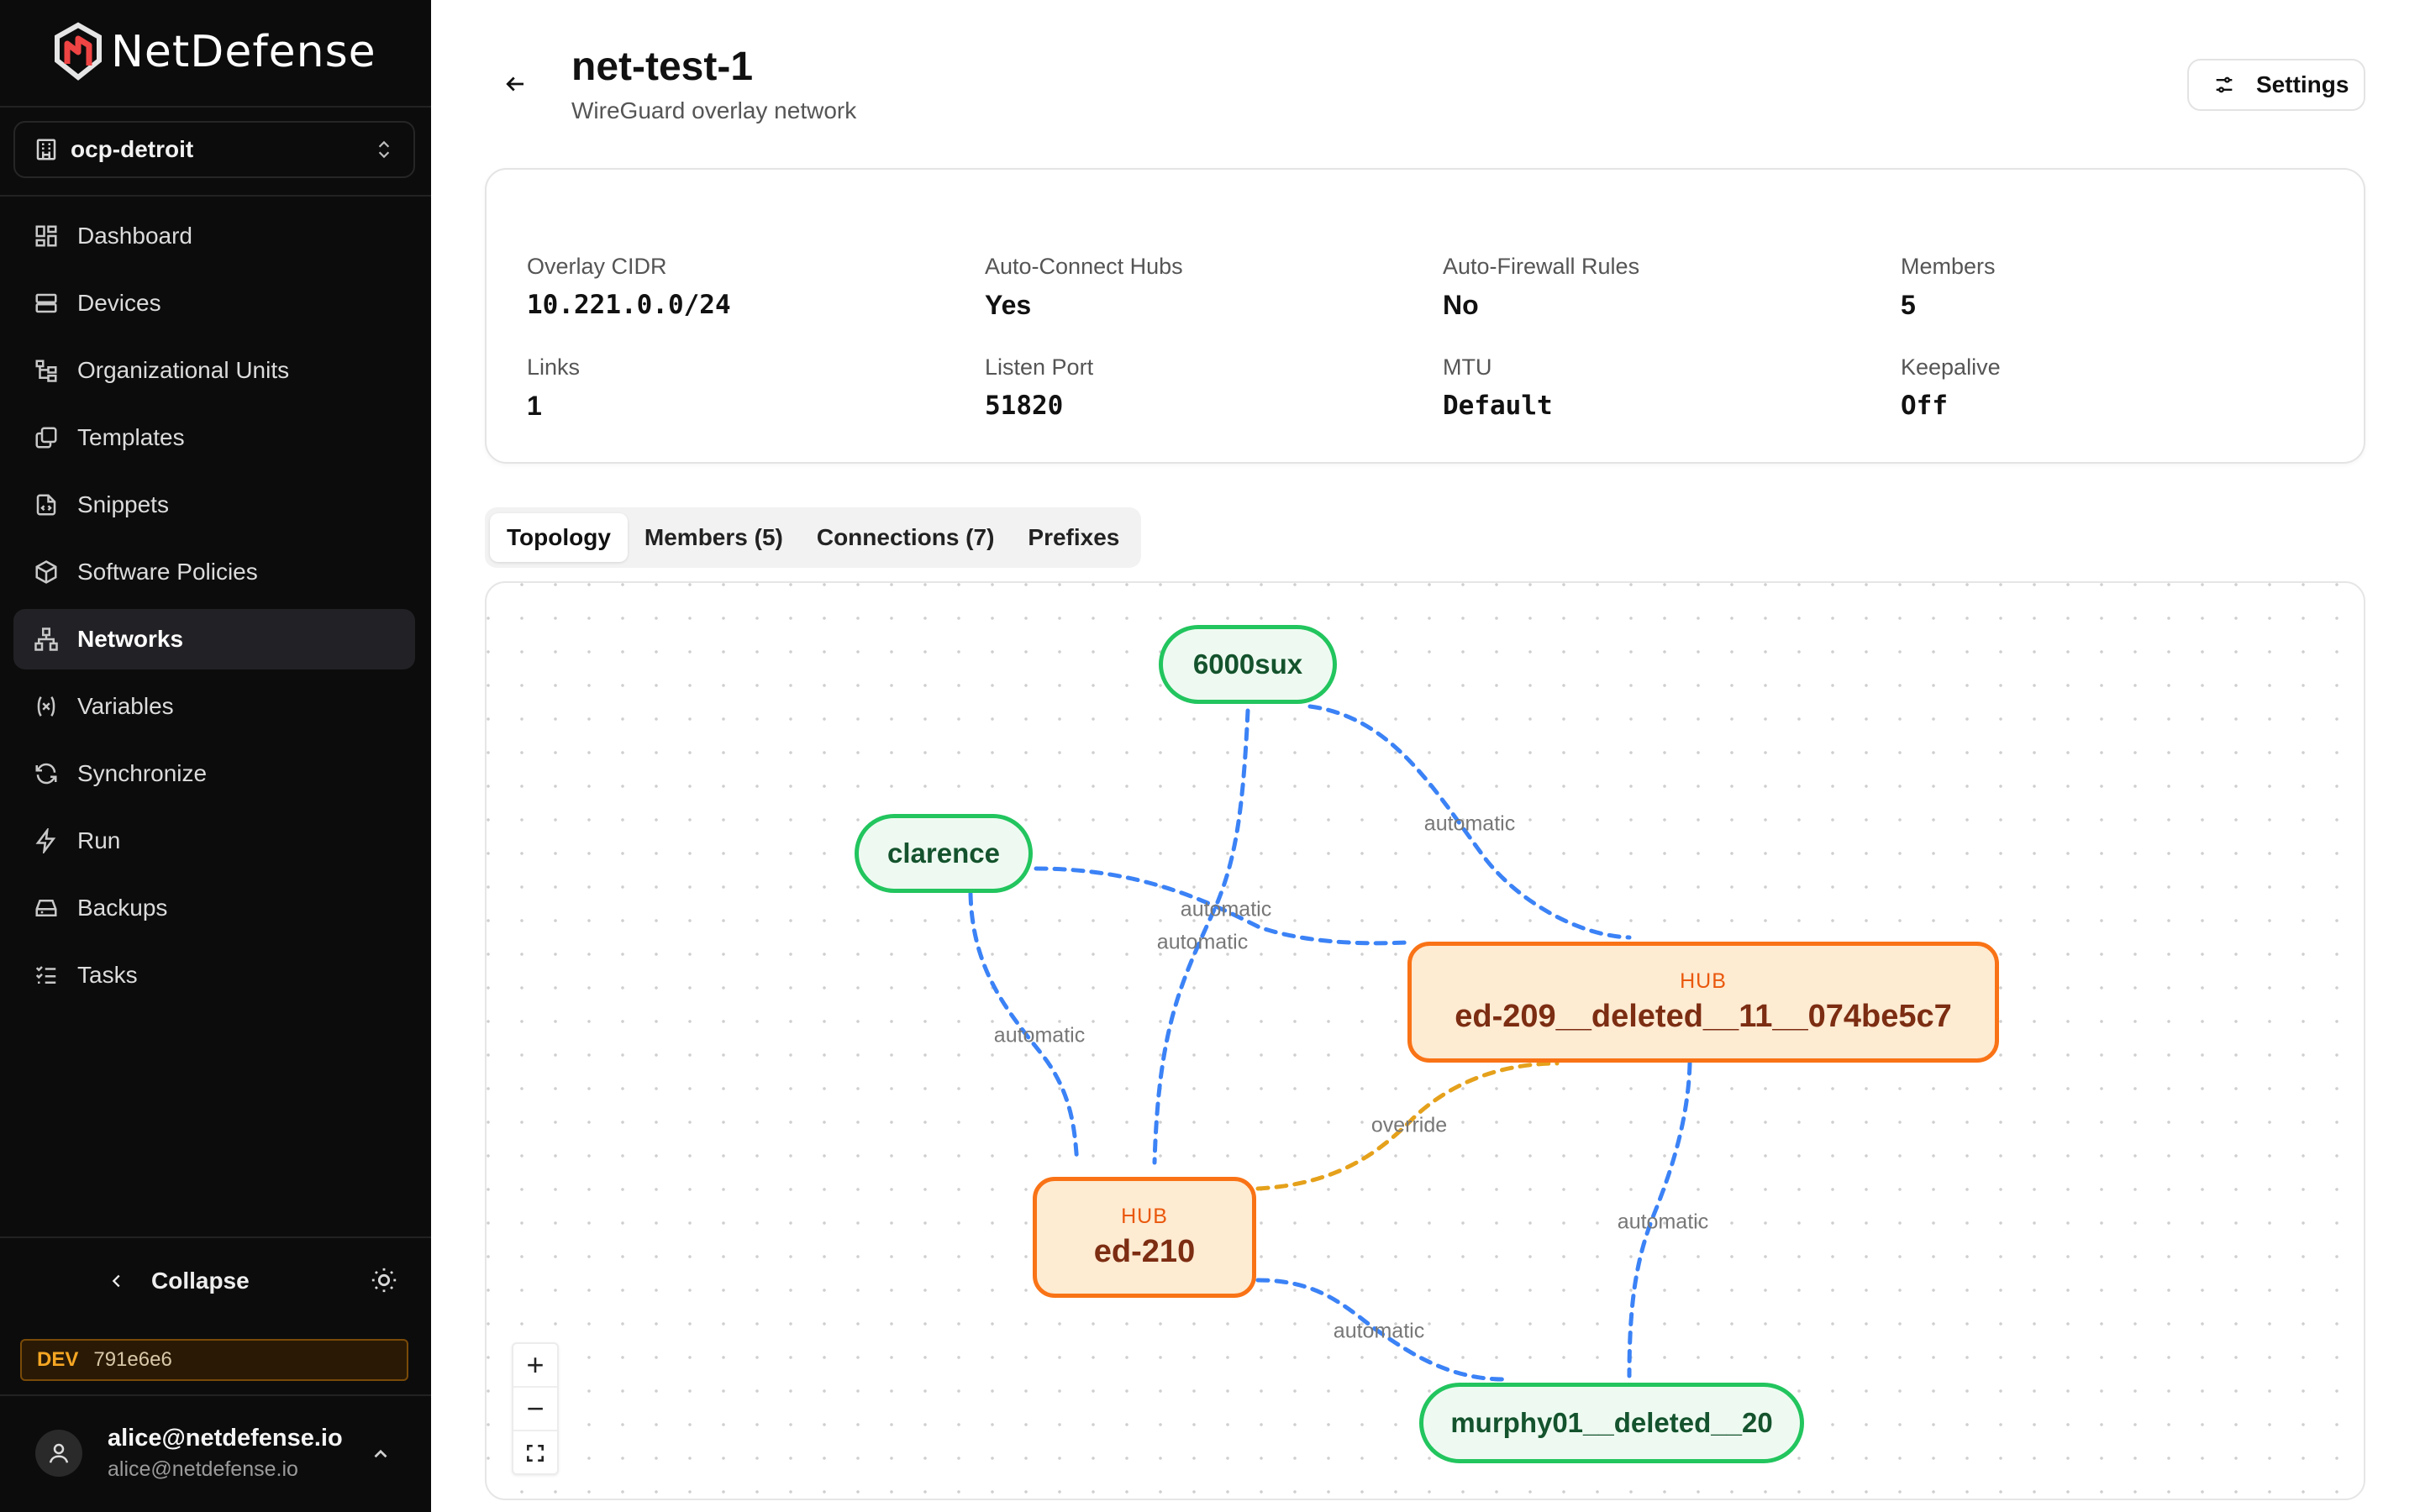 This screenshot has height=1512, width=2420. I want to click on user-icon, so click(59, 1453).